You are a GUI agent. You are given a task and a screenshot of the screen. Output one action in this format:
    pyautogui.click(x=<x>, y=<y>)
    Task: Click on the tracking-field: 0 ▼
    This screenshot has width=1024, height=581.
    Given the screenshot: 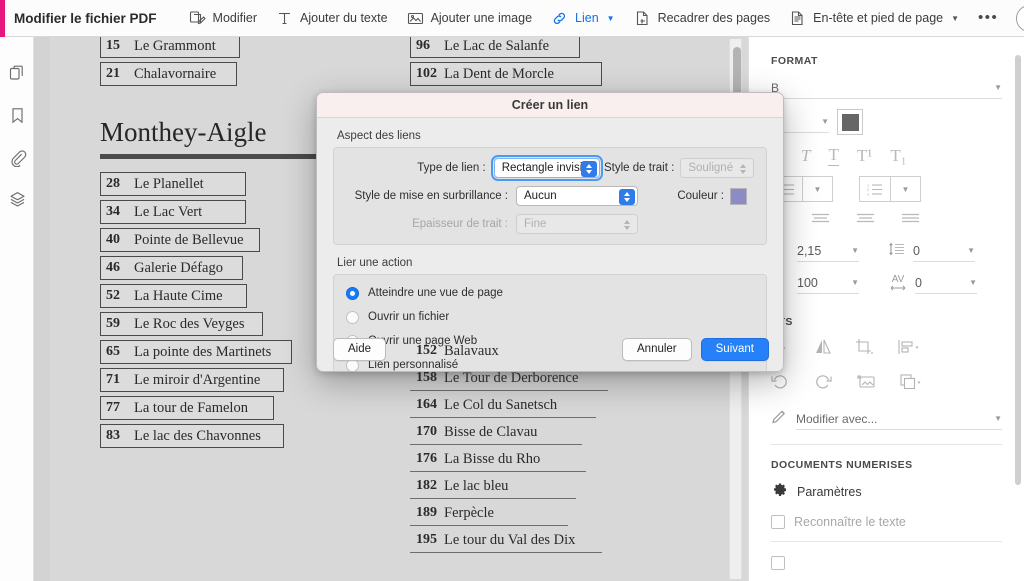 What is the action you would take?
    pyautogui.click(x=946, y=283)
    